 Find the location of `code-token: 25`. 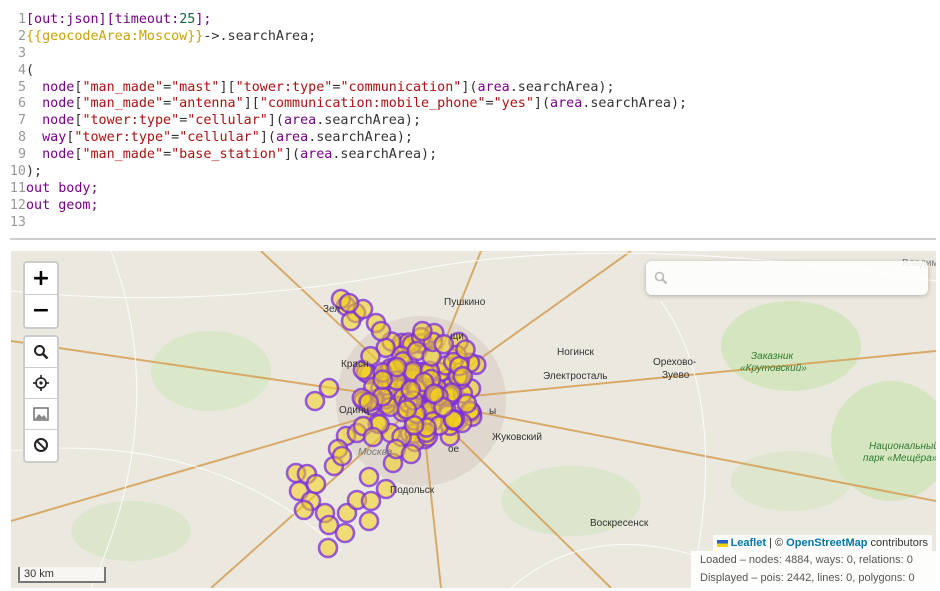

code-token: 25 is located at coordinates (187, 19).